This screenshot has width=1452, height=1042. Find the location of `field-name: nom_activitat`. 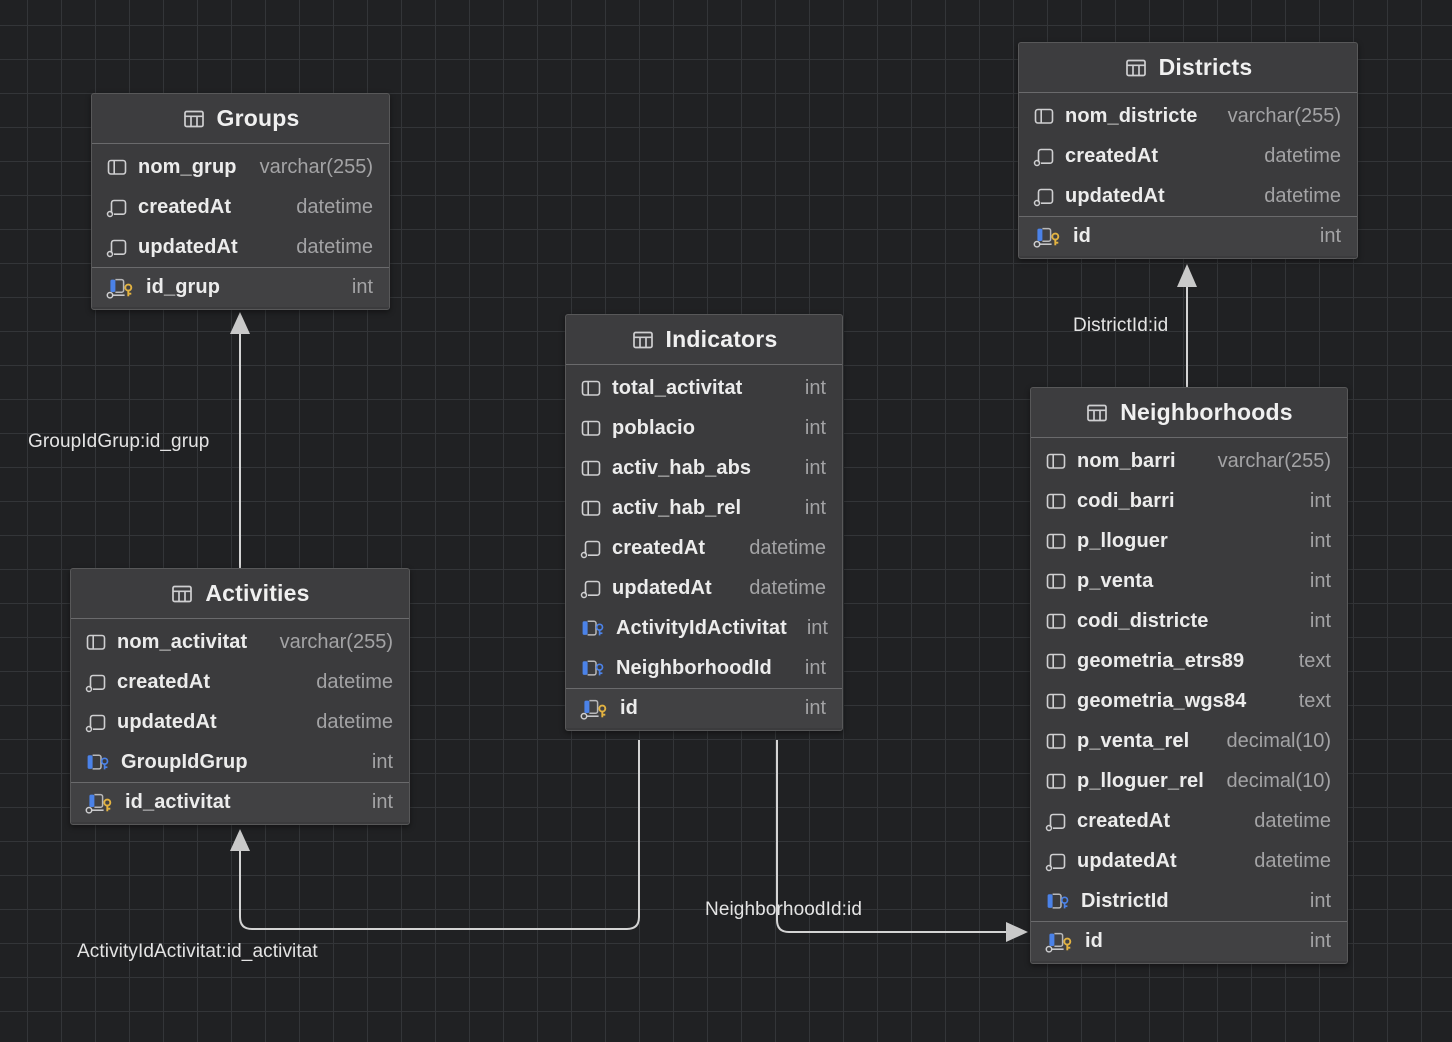

field-name: nom_activitat is located at coordinates (182, 641).